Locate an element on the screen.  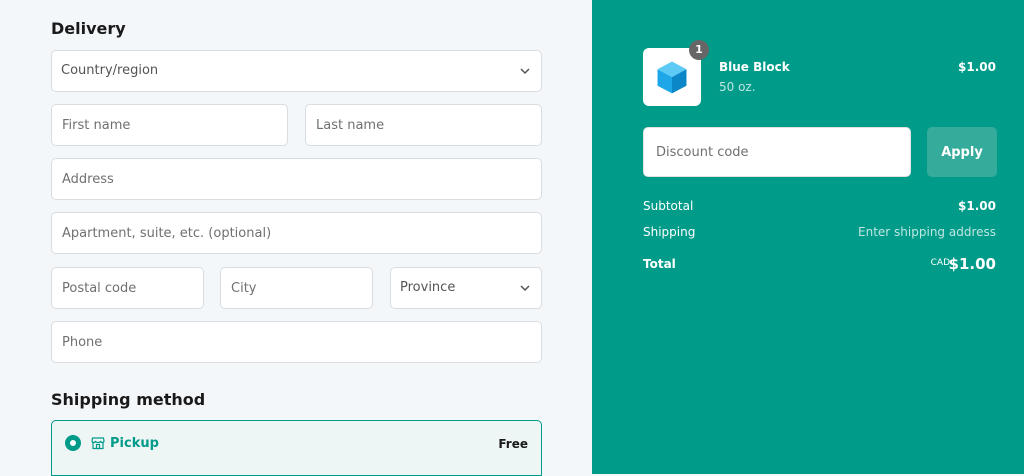
province-select-label: Province is located at coordinates (428, 287).